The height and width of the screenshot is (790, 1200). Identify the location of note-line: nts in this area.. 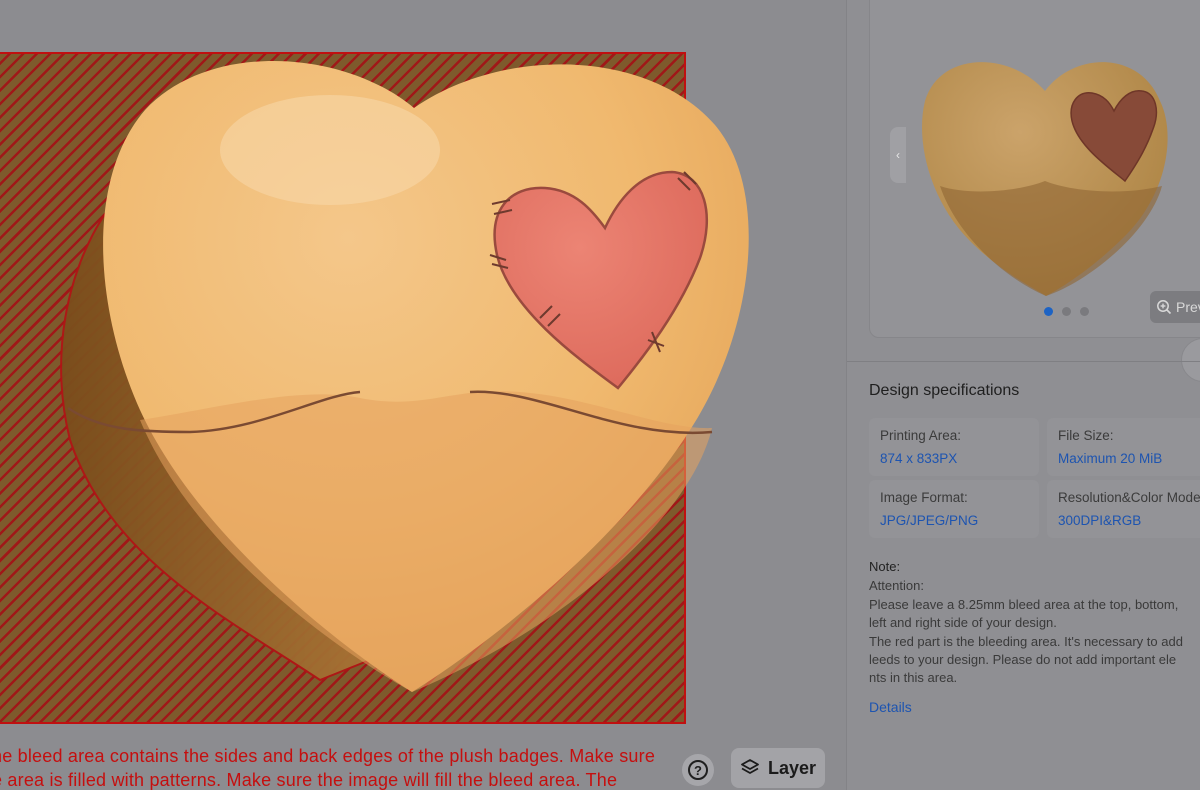
(913, 678).